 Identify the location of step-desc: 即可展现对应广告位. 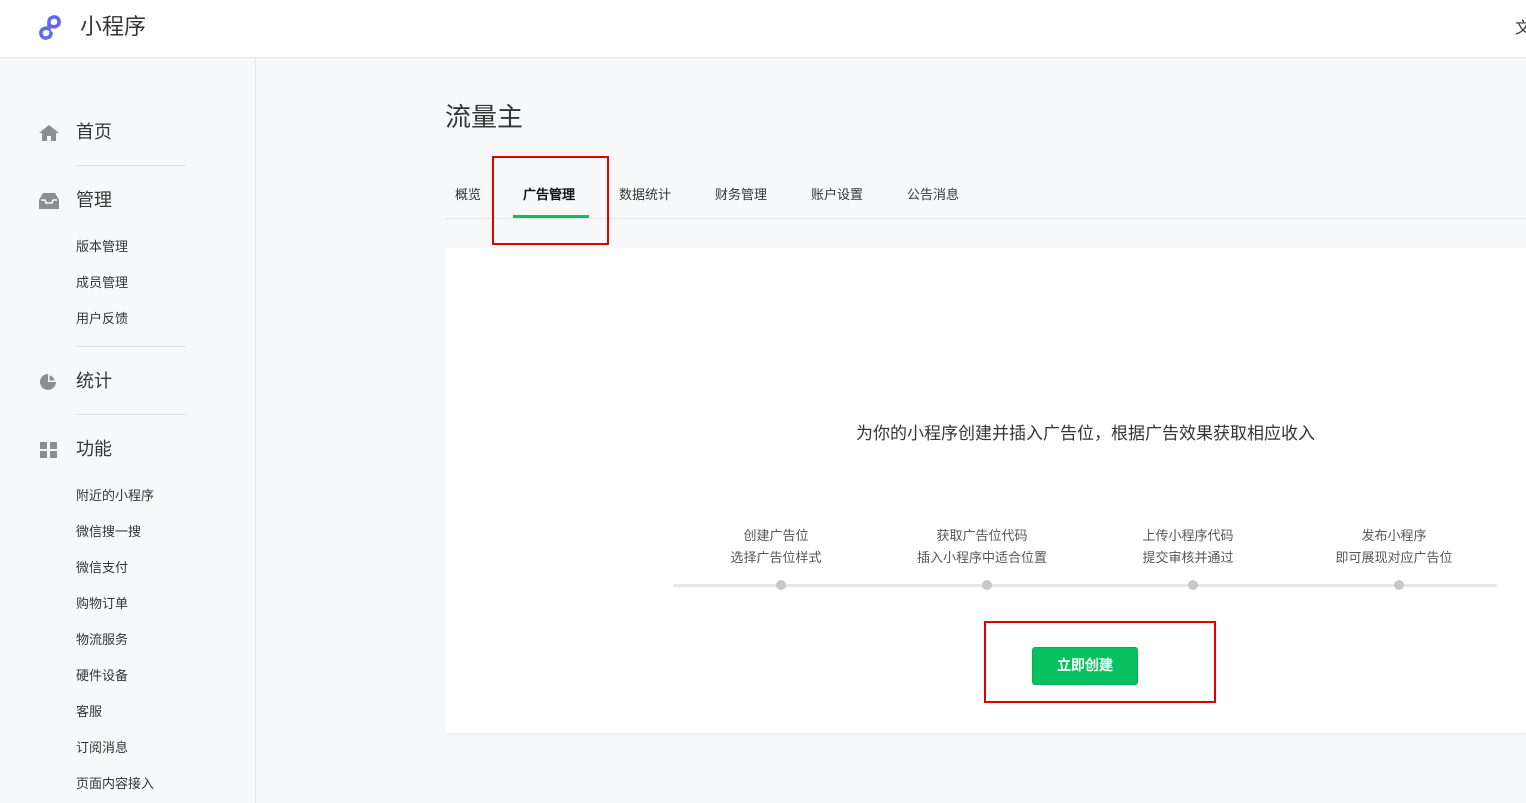
(1394, 558).